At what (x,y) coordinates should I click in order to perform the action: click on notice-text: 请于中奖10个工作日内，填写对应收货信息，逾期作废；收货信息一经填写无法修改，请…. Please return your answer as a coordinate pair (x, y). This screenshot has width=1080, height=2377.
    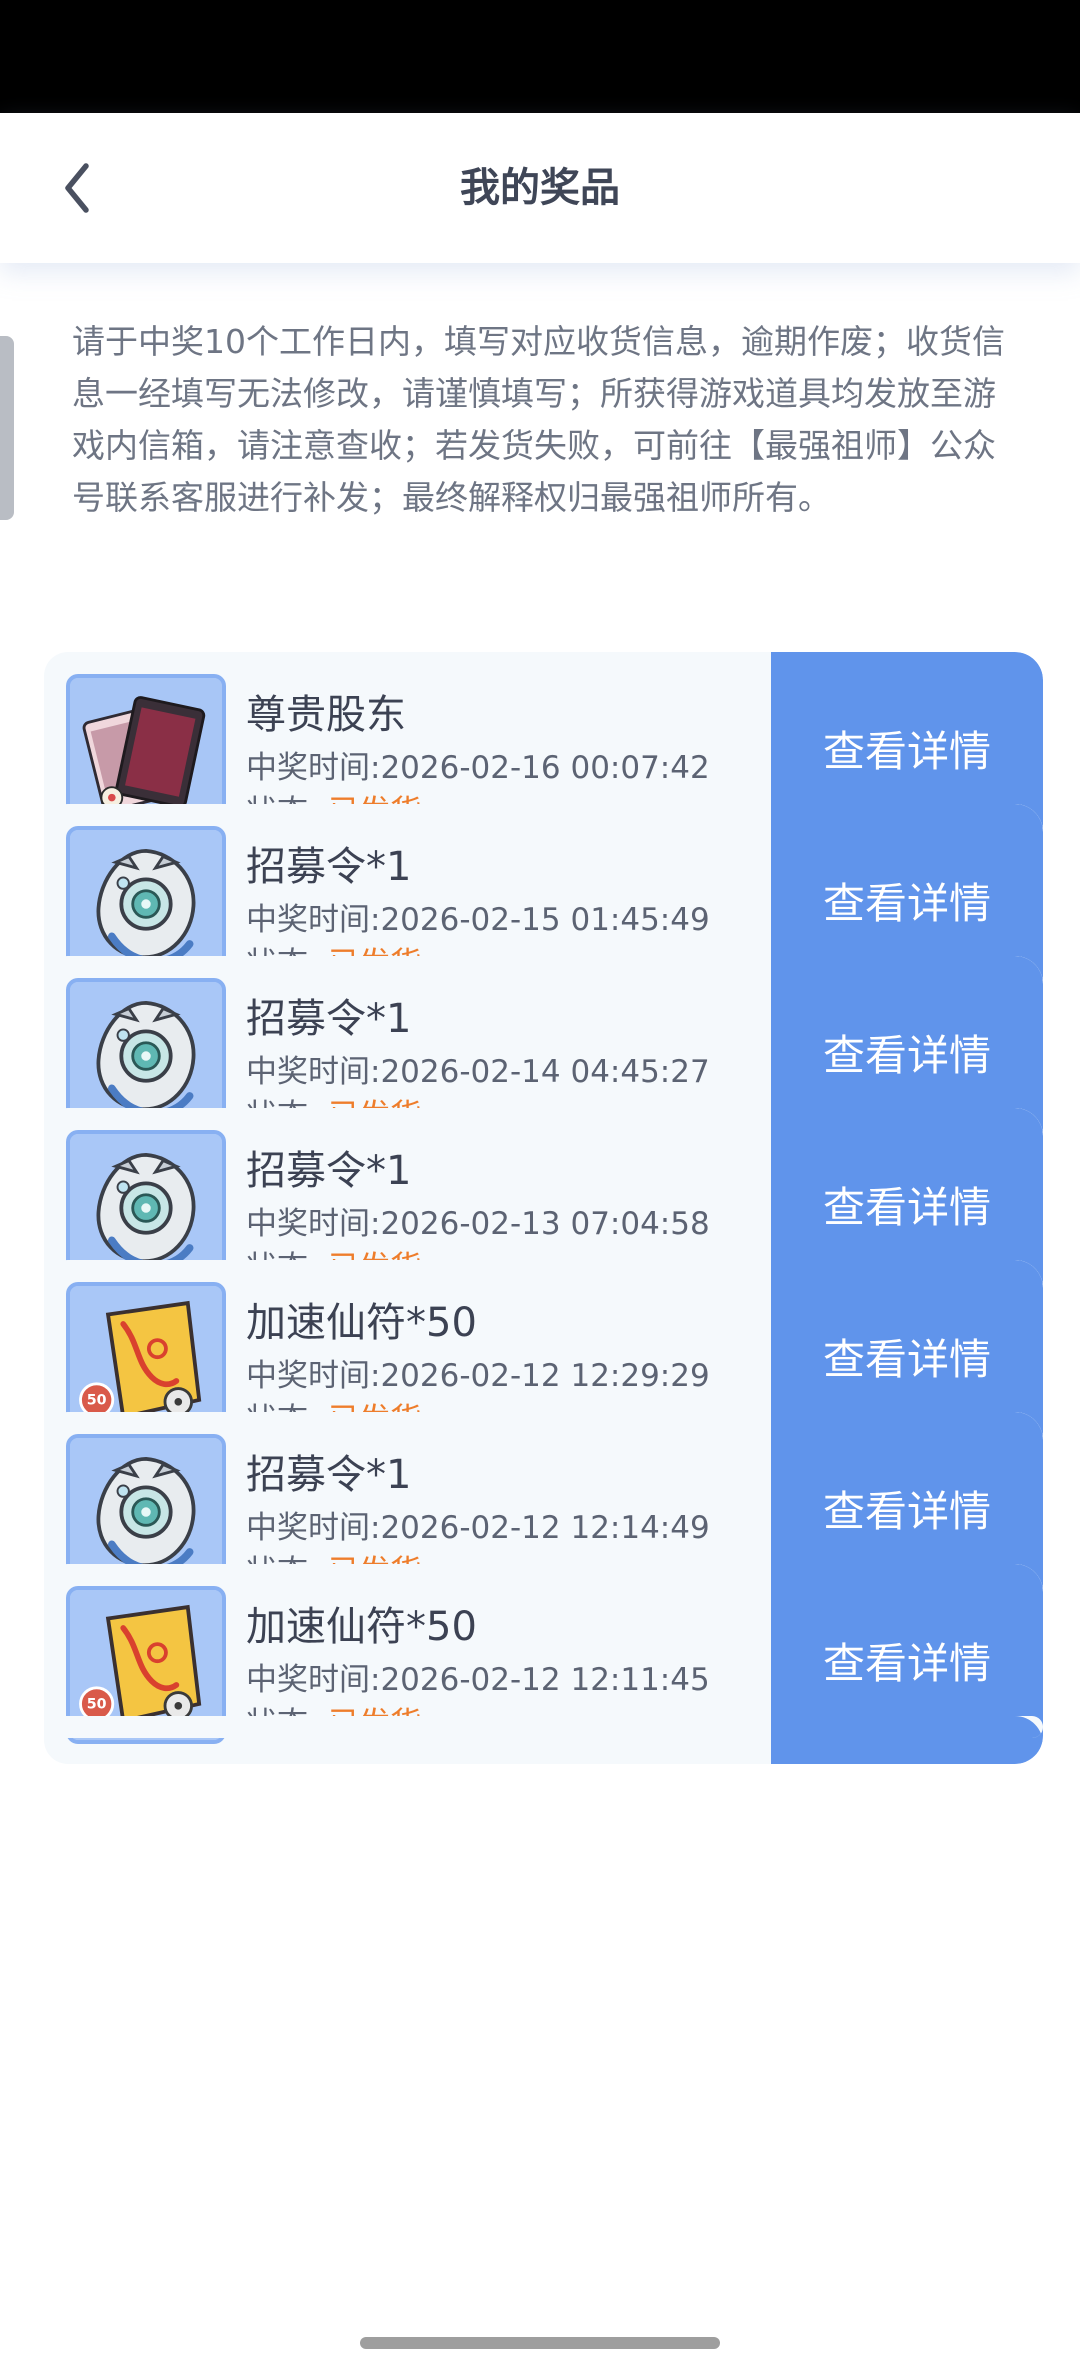
    Looking at the image, I should click on (538, 419).